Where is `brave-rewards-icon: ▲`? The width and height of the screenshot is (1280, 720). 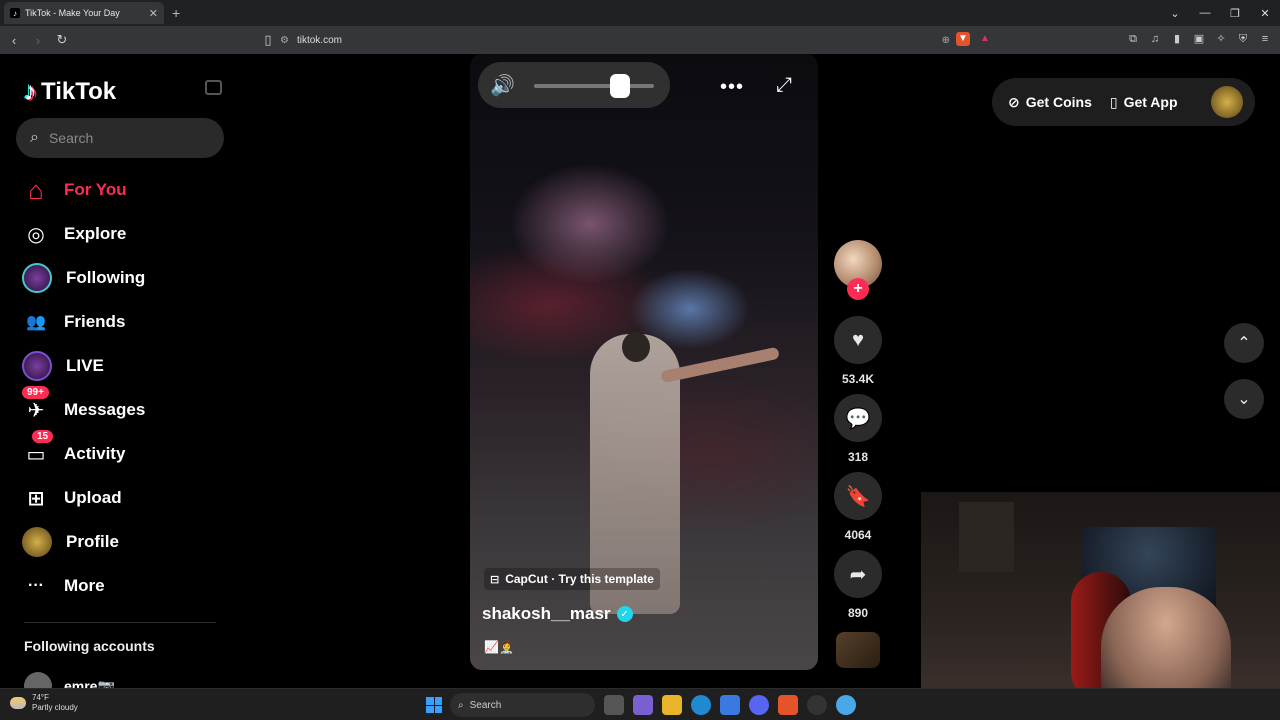
brave-rewards-icon: ▲ is located at coordinates (985, 39).